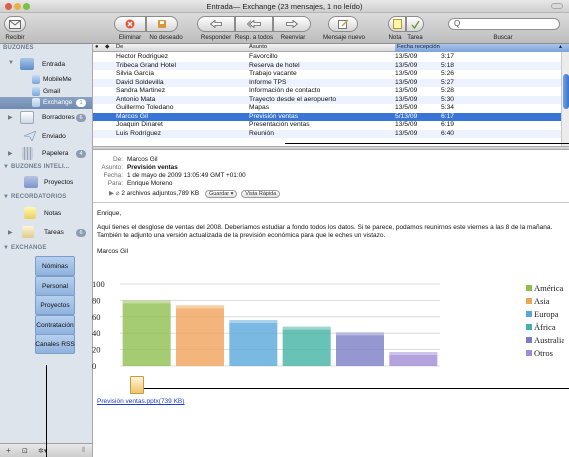 The image size is (569, 457). I want to click on legend-swatch, so click(529, 301).